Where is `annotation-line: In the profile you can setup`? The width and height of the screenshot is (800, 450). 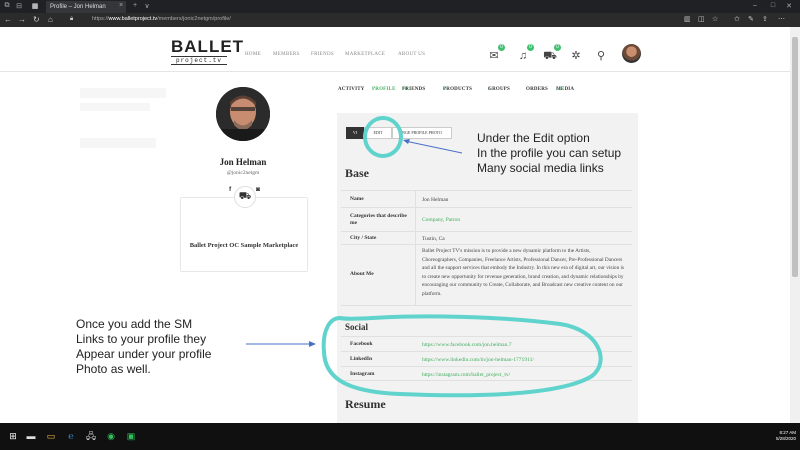
annotation-line: In the profile you can setup is located at coordinates (549, 153).